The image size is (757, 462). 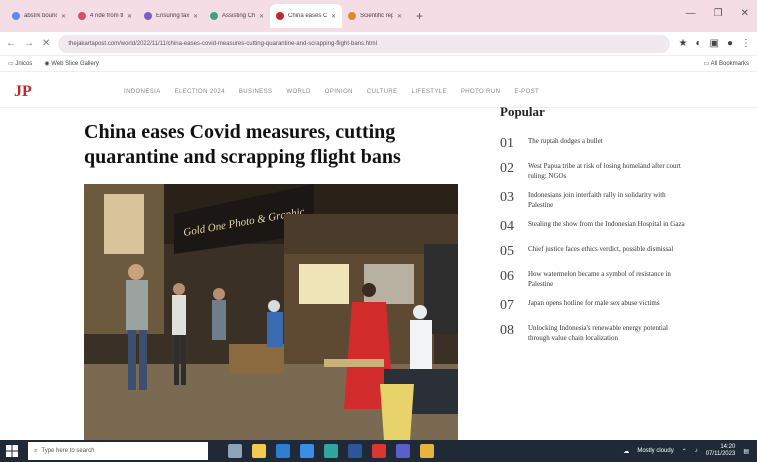 I want to click on browser-tab: Ensuring tax sy ✕, so click(x=171, y=16).